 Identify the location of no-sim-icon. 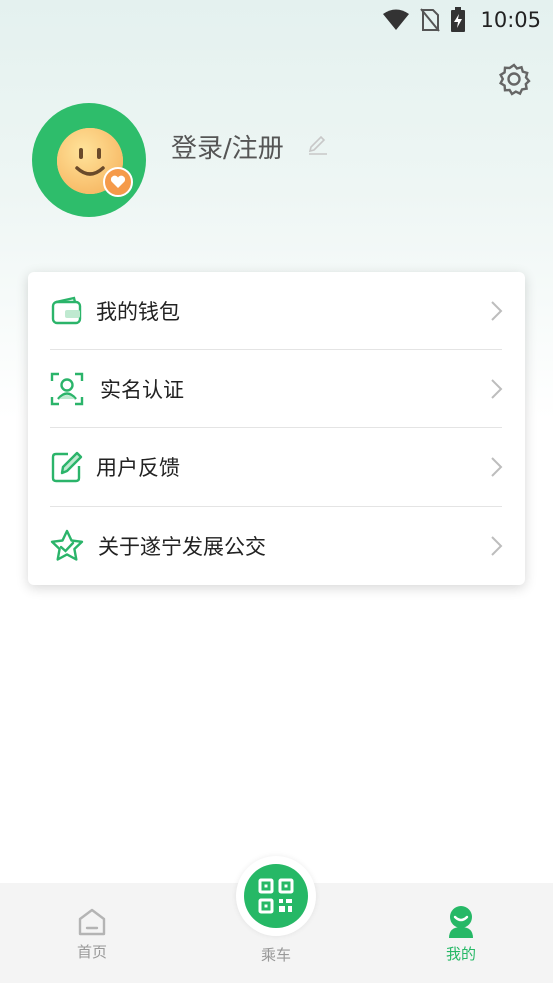
(430, 20).